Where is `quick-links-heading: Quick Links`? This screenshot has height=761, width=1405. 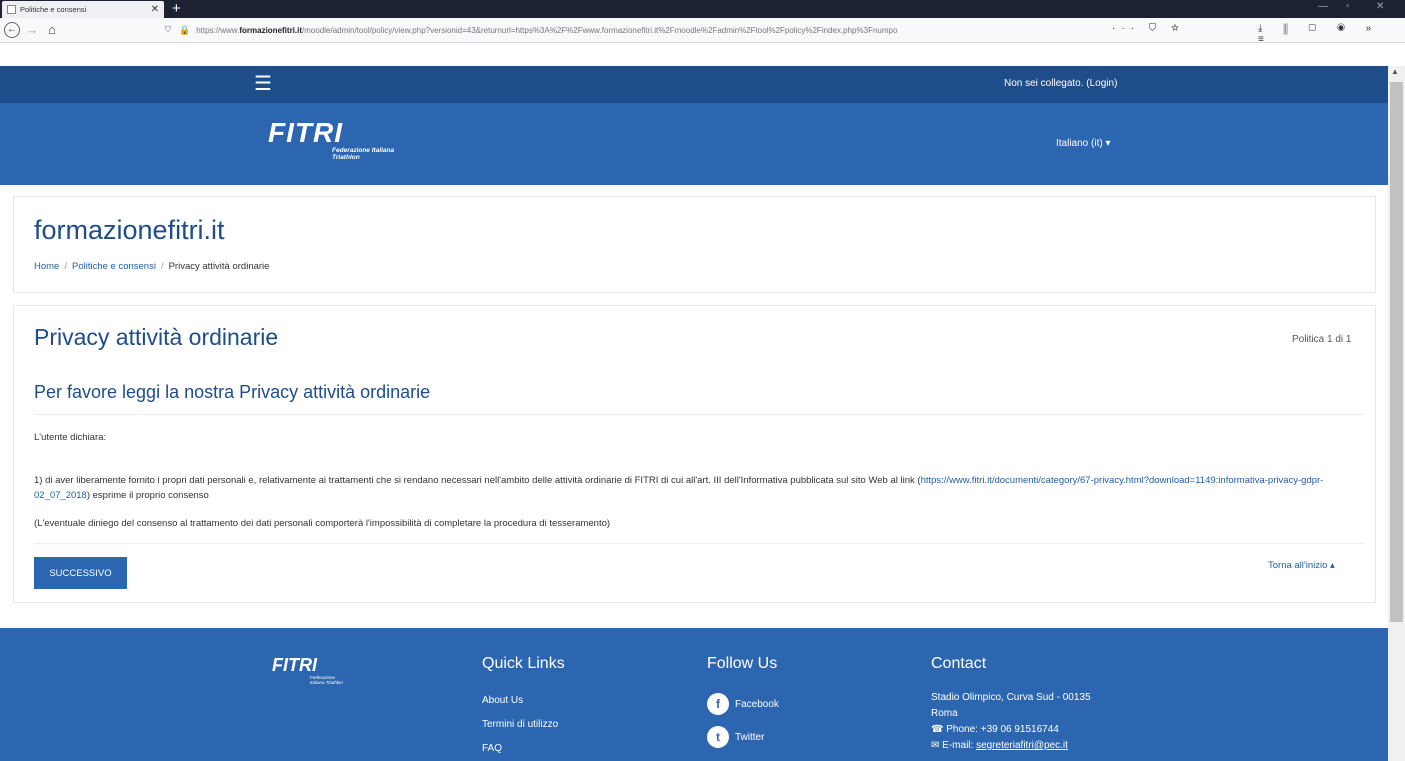
quick-links-heading: Quick Links is located at coordinates (523, 663).